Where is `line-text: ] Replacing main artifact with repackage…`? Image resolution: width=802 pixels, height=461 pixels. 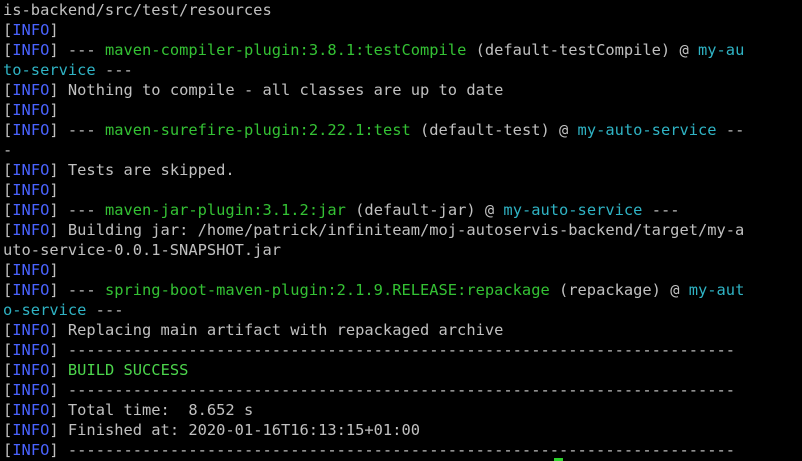 line-text: ] Replacing main artifact with repackage… is located at coordinates (276, 330).